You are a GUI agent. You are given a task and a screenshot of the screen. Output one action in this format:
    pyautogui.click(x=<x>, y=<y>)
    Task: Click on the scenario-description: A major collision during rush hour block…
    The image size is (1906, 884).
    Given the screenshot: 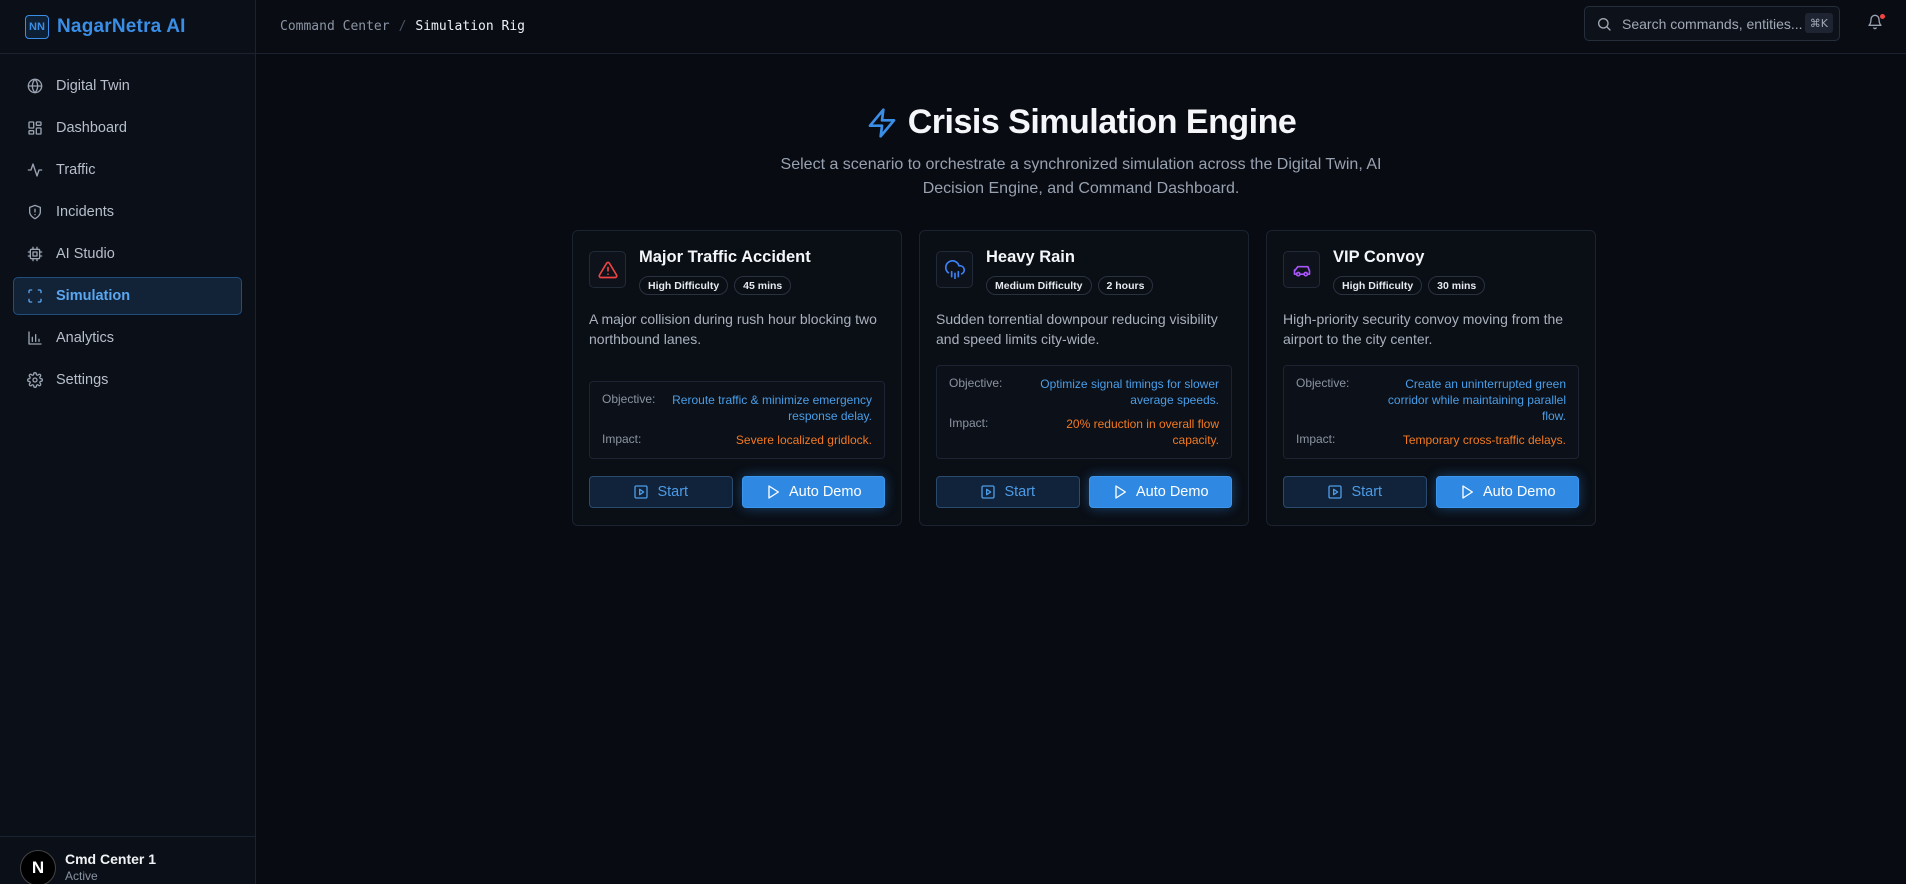 What is the action you would take?
    pyautogui.click(x=733, y=329)
    